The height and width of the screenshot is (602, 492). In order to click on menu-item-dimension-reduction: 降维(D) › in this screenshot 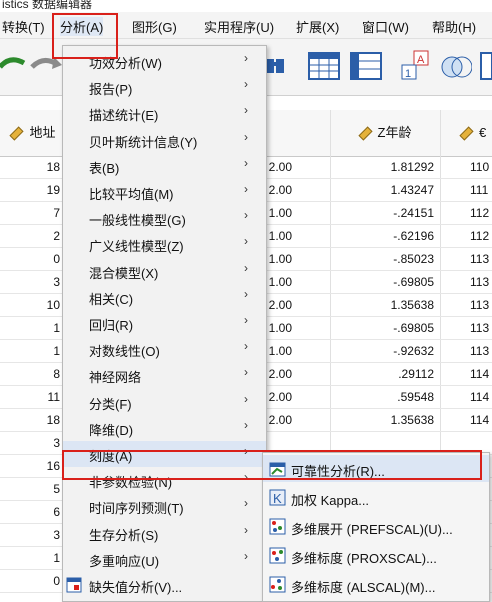, I will do `click(164, 428)`.